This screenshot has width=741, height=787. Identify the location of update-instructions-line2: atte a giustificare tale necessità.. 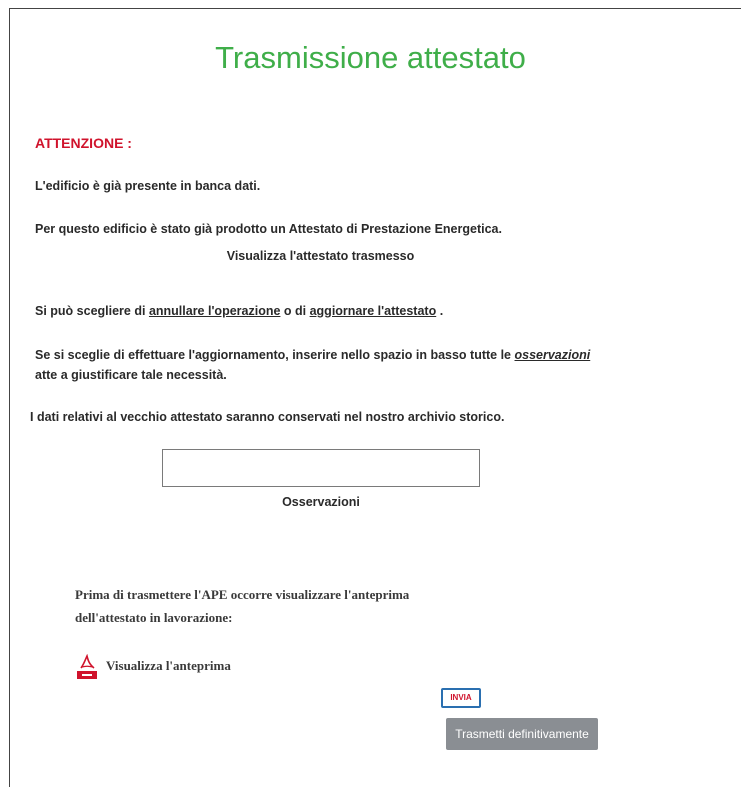
(131, 375).